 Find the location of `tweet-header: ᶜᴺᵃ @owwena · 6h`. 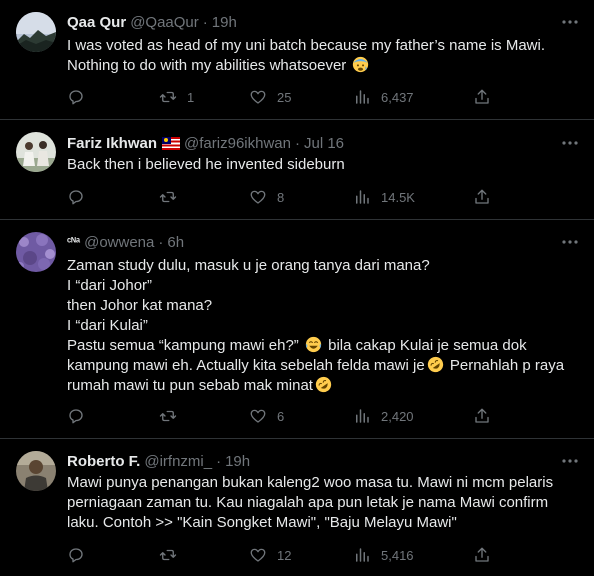

tweet-header: ᶜᴺᵃ @owwena · 6h is located at coordinates (125, 242).